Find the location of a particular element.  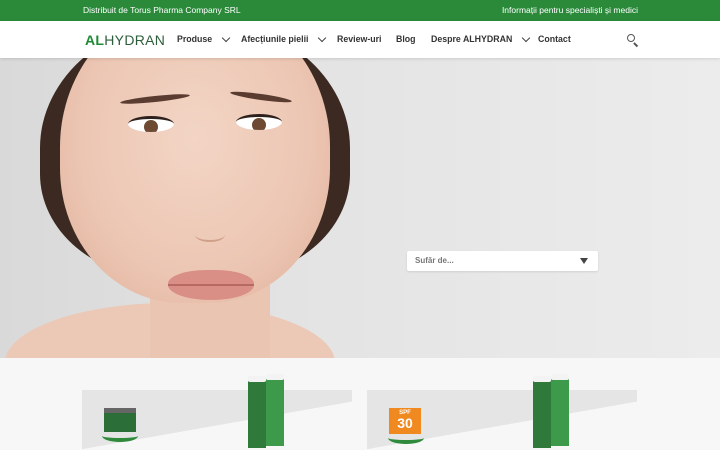

nav-item-review-uri: Review-uri is located at coordinates (359, 39).